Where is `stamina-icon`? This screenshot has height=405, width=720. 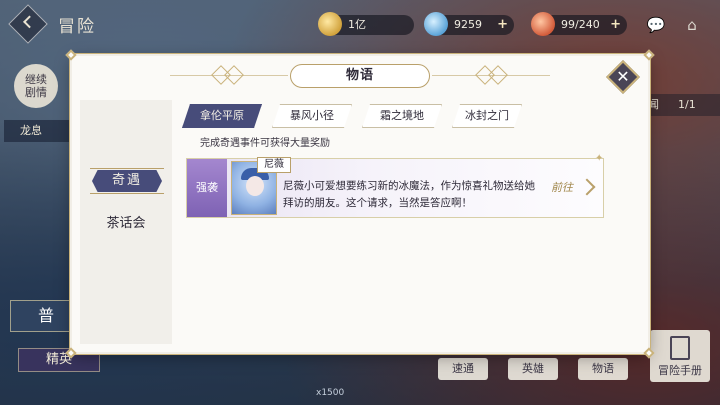
stamina-icon is located at coordinates (543, 24).